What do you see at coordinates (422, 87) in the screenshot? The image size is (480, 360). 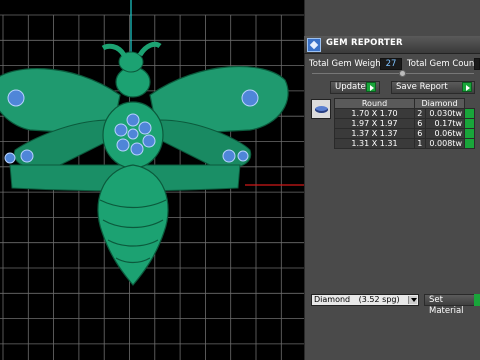 I see `save-report-button-label: Save Report` at bounding box center [422, 87].